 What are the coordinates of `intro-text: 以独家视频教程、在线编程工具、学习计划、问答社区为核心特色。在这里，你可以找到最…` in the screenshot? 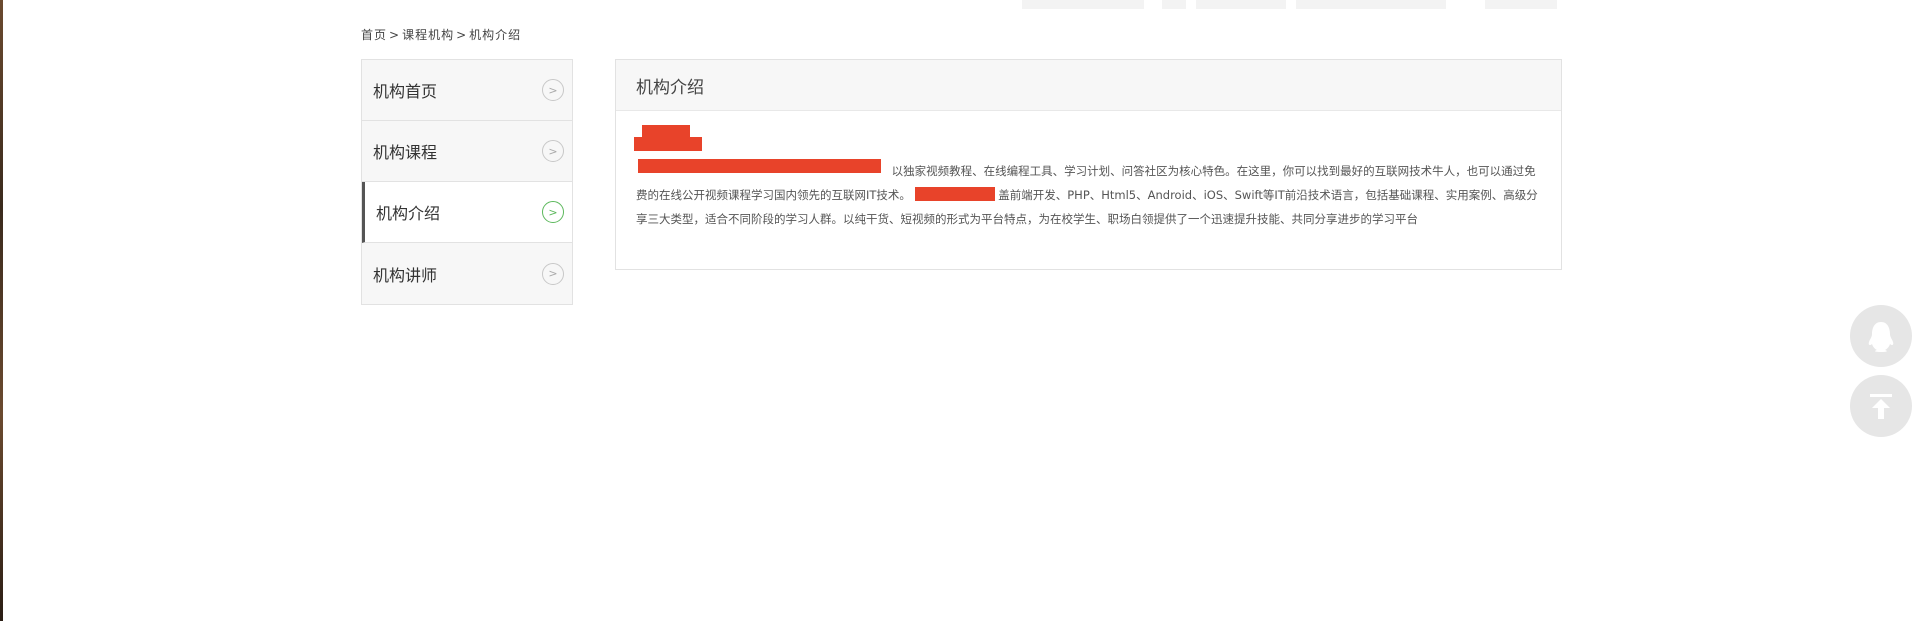 It's located at (1088, 178).